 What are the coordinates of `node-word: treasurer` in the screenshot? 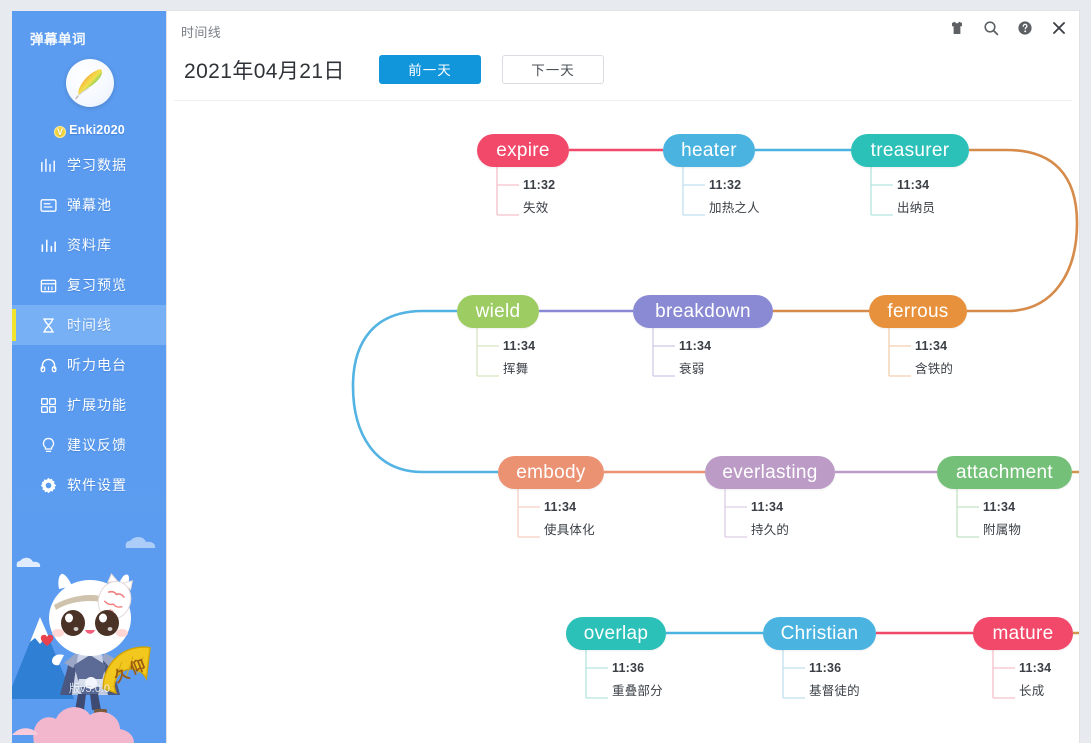 It's located at (910, 150).